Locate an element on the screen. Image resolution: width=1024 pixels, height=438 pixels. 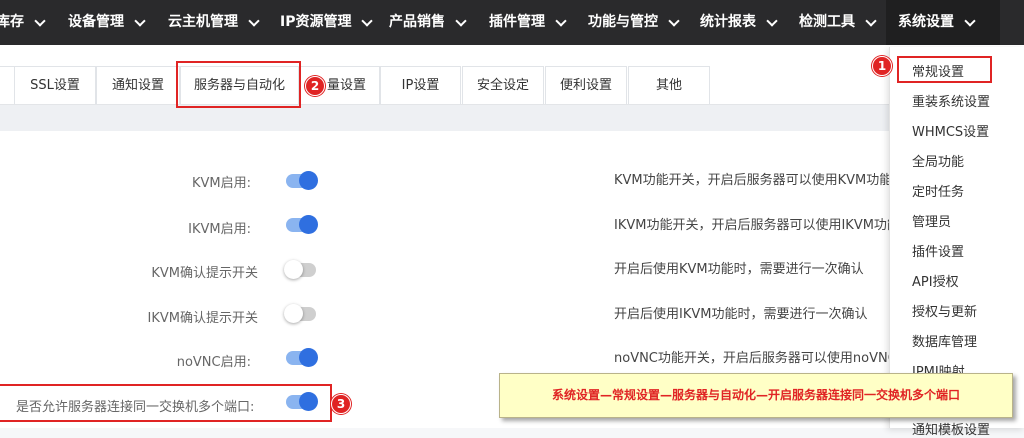
toggle-ikvm is located at coordinates (302, 224).